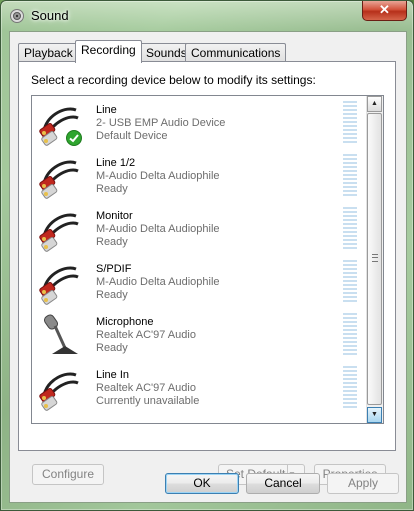 The width and height of the screenshot is (414, 511). What do you see at coordinates (374, 104) in the screenshot?
I see `scroll-up-button: ▲` at bounding box center [374, 104].